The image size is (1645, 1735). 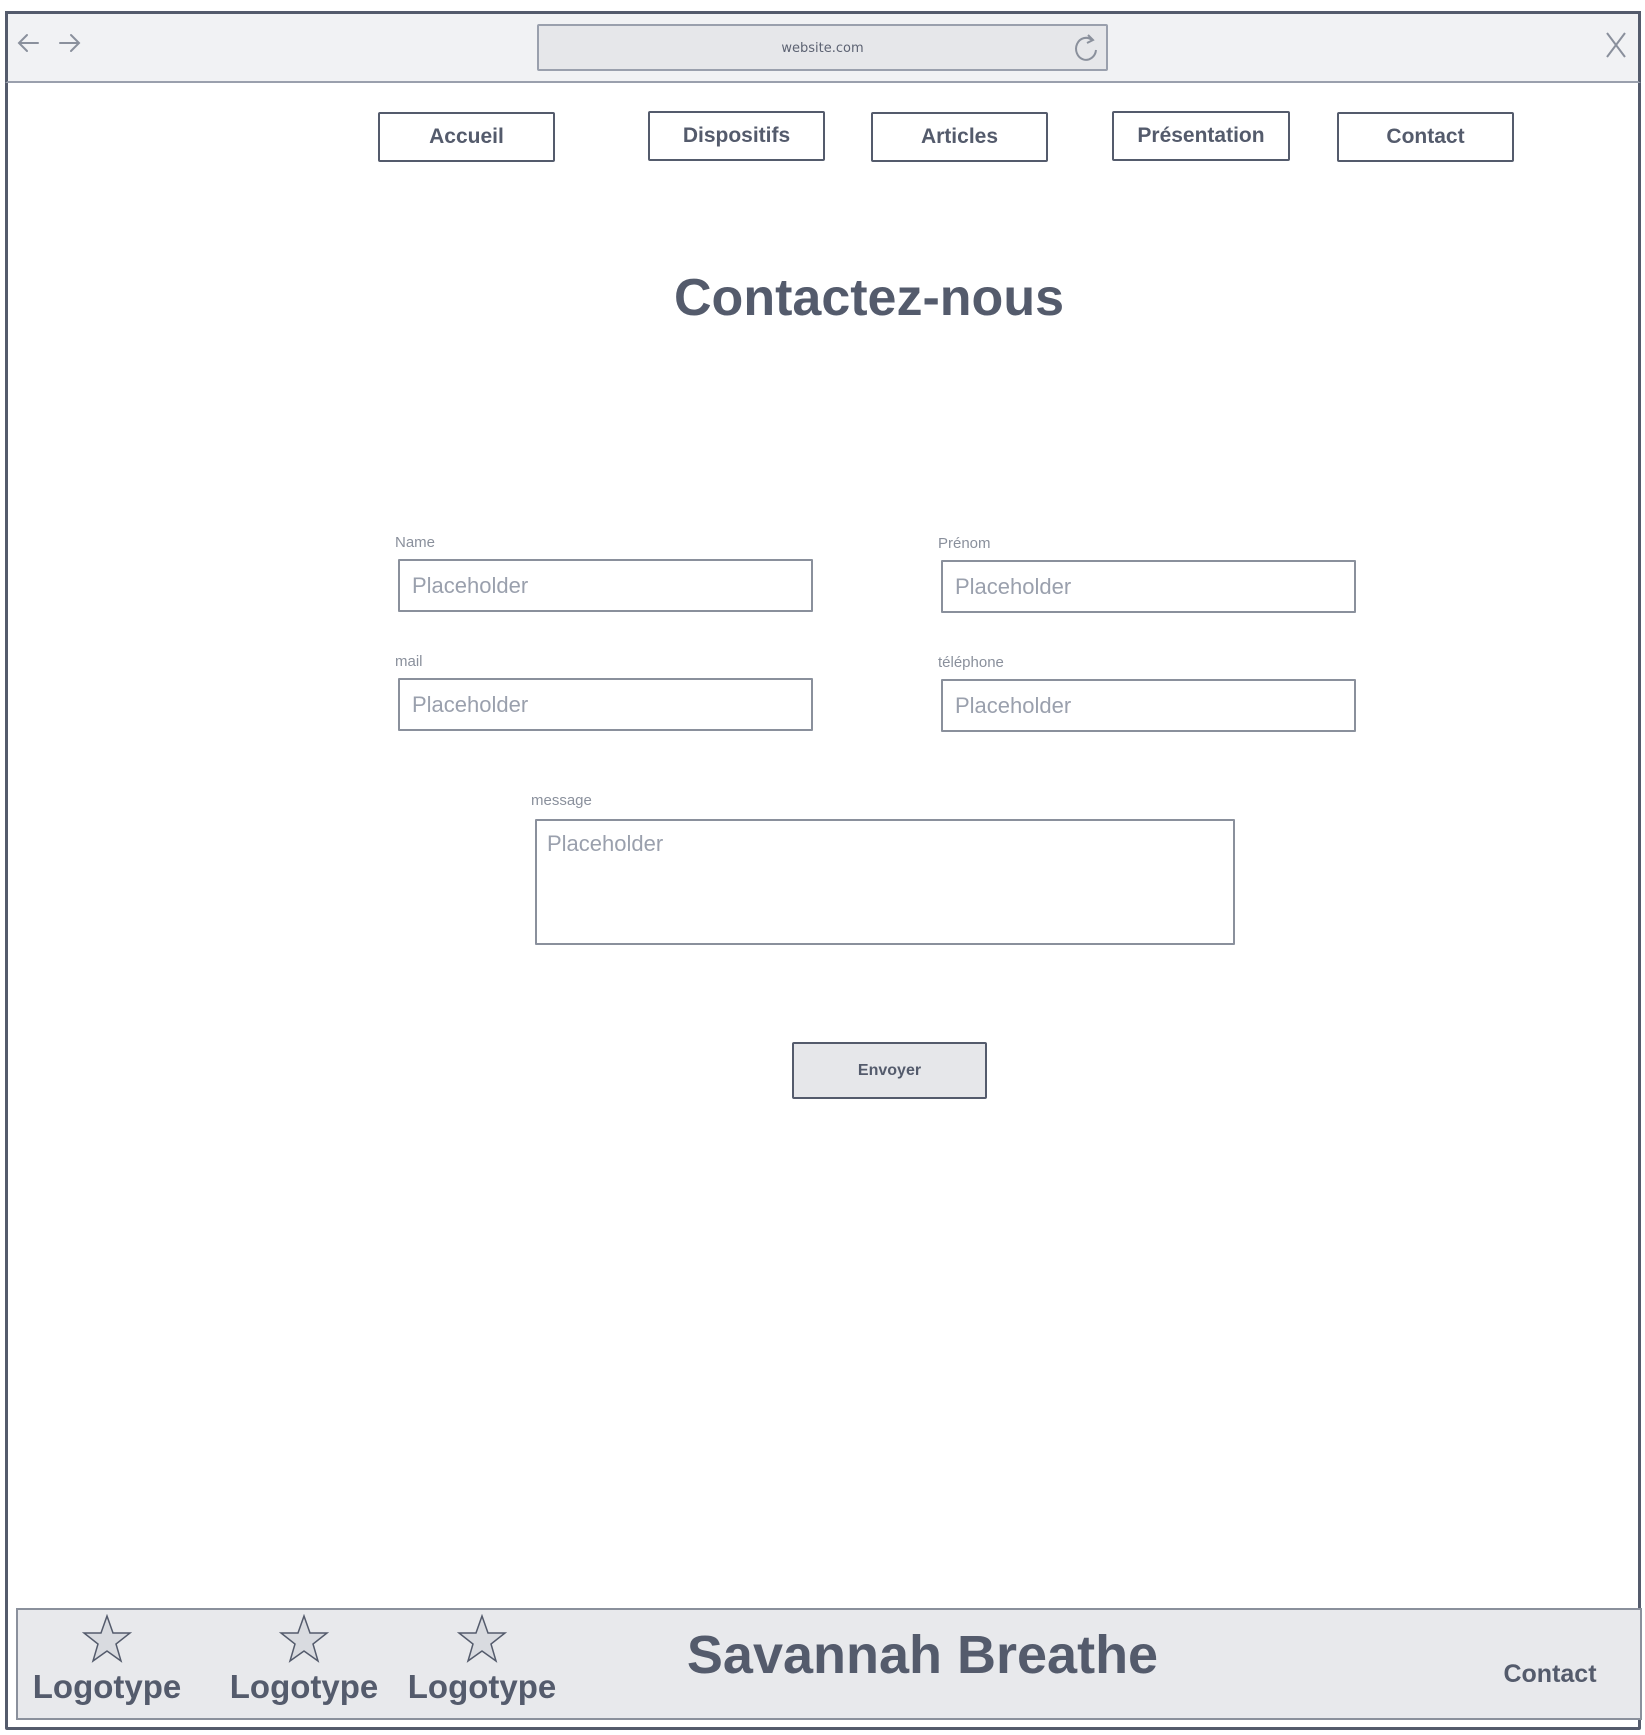 I want to click on url-text: website.com, so click(x=822, y=48).